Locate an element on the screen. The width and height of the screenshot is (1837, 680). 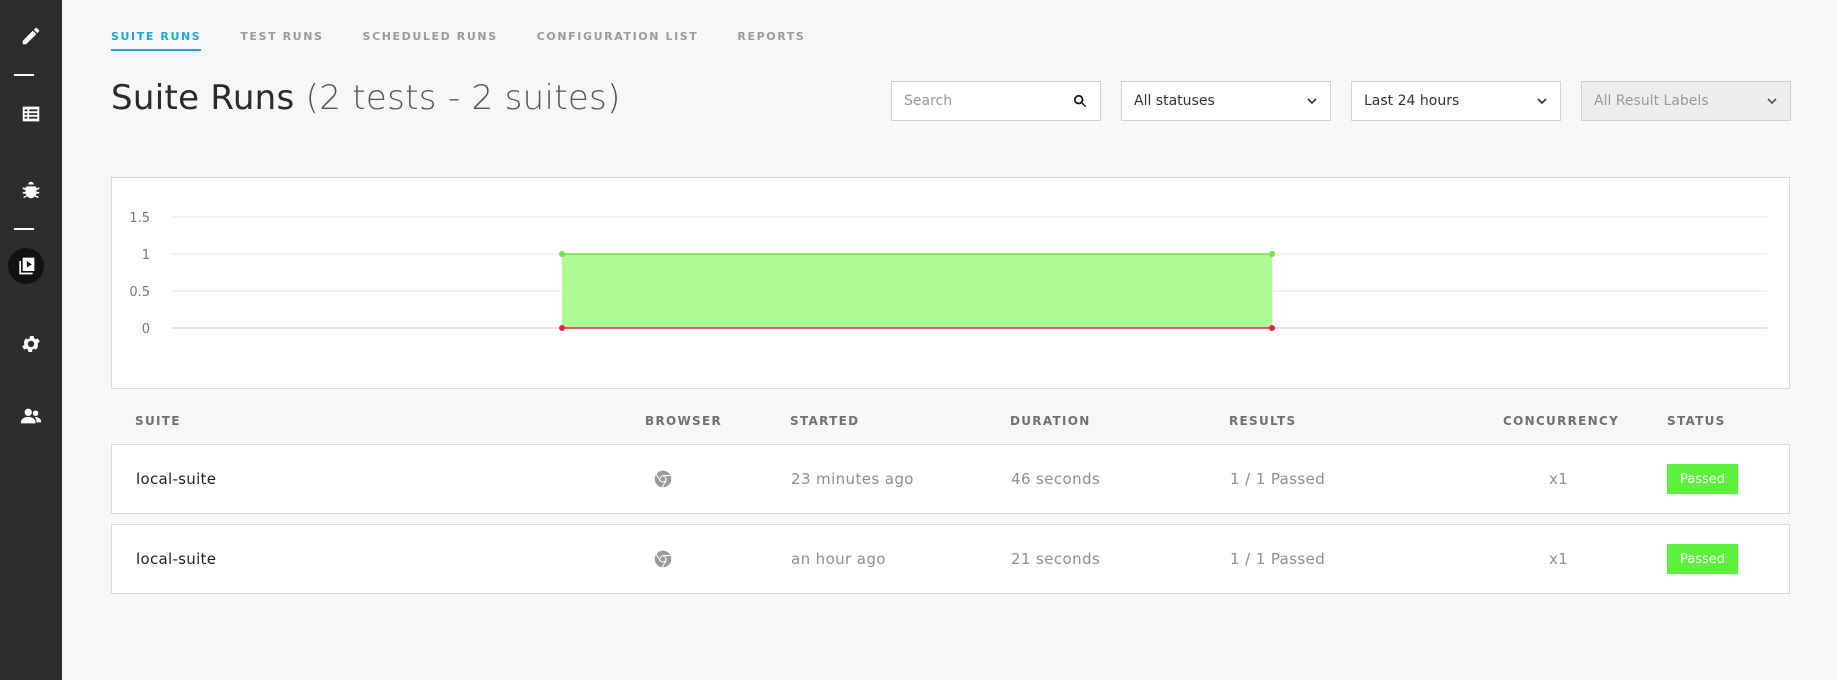
sidebar is located at coordinates (31, 340).